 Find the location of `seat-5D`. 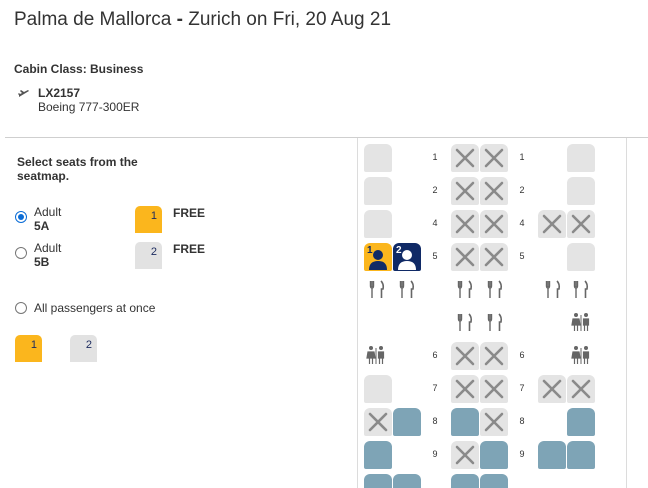

seat-5D is located at coordinates (465, 257).